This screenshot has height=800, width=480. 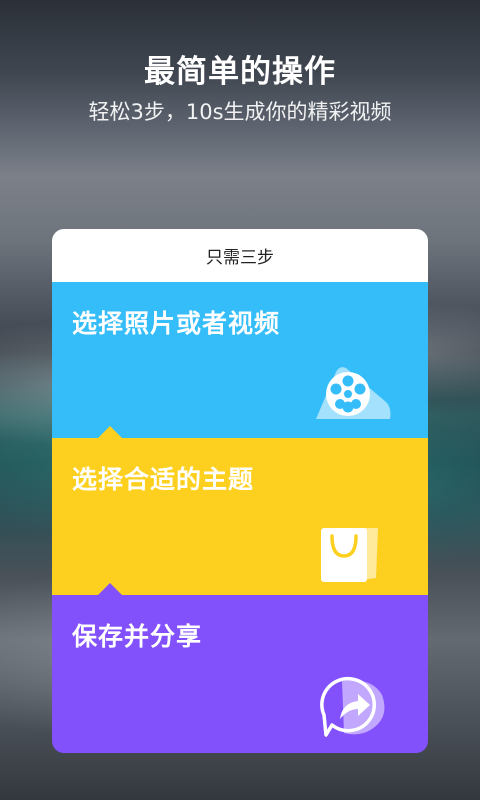 I want to click on share-arrow-icon, so click(x=356, y=709).